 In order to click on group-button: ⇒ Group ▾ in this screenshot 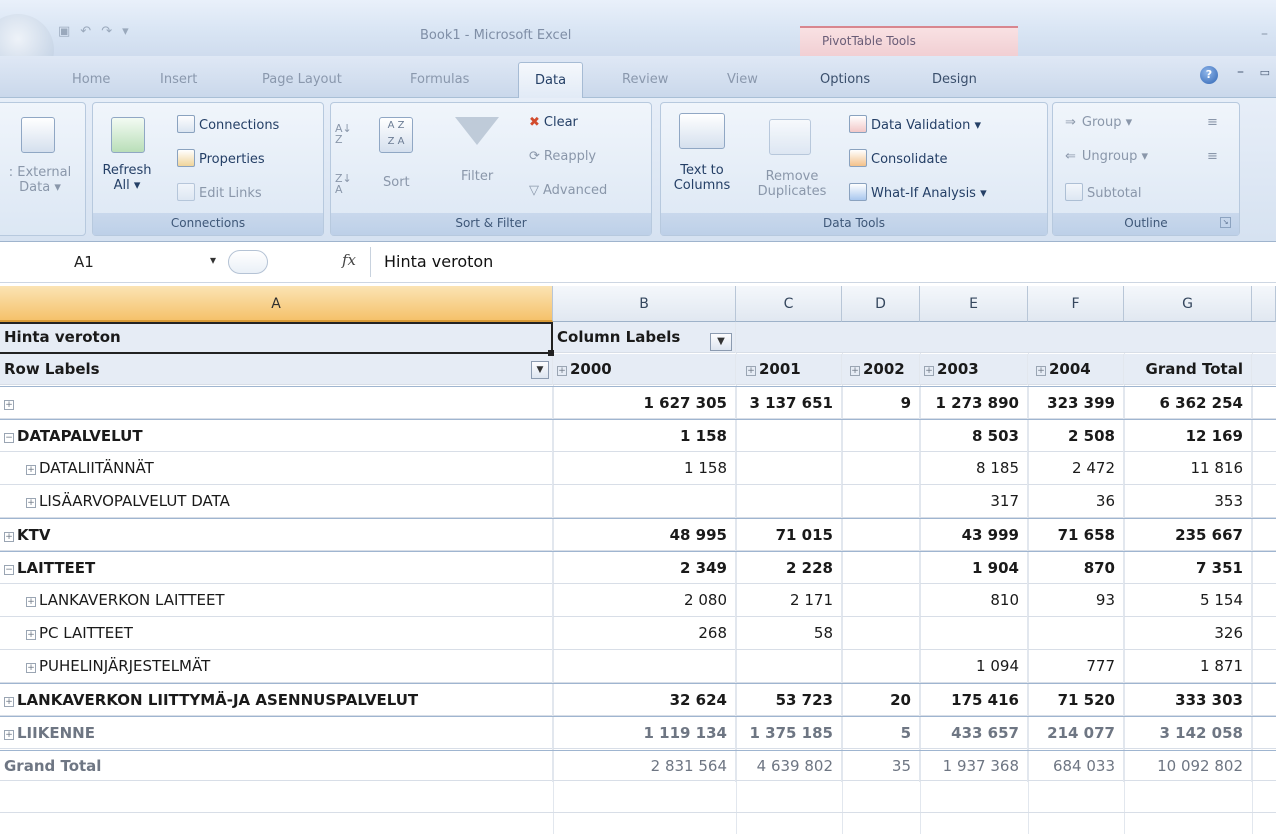, I will do `click(1098, 122)`.